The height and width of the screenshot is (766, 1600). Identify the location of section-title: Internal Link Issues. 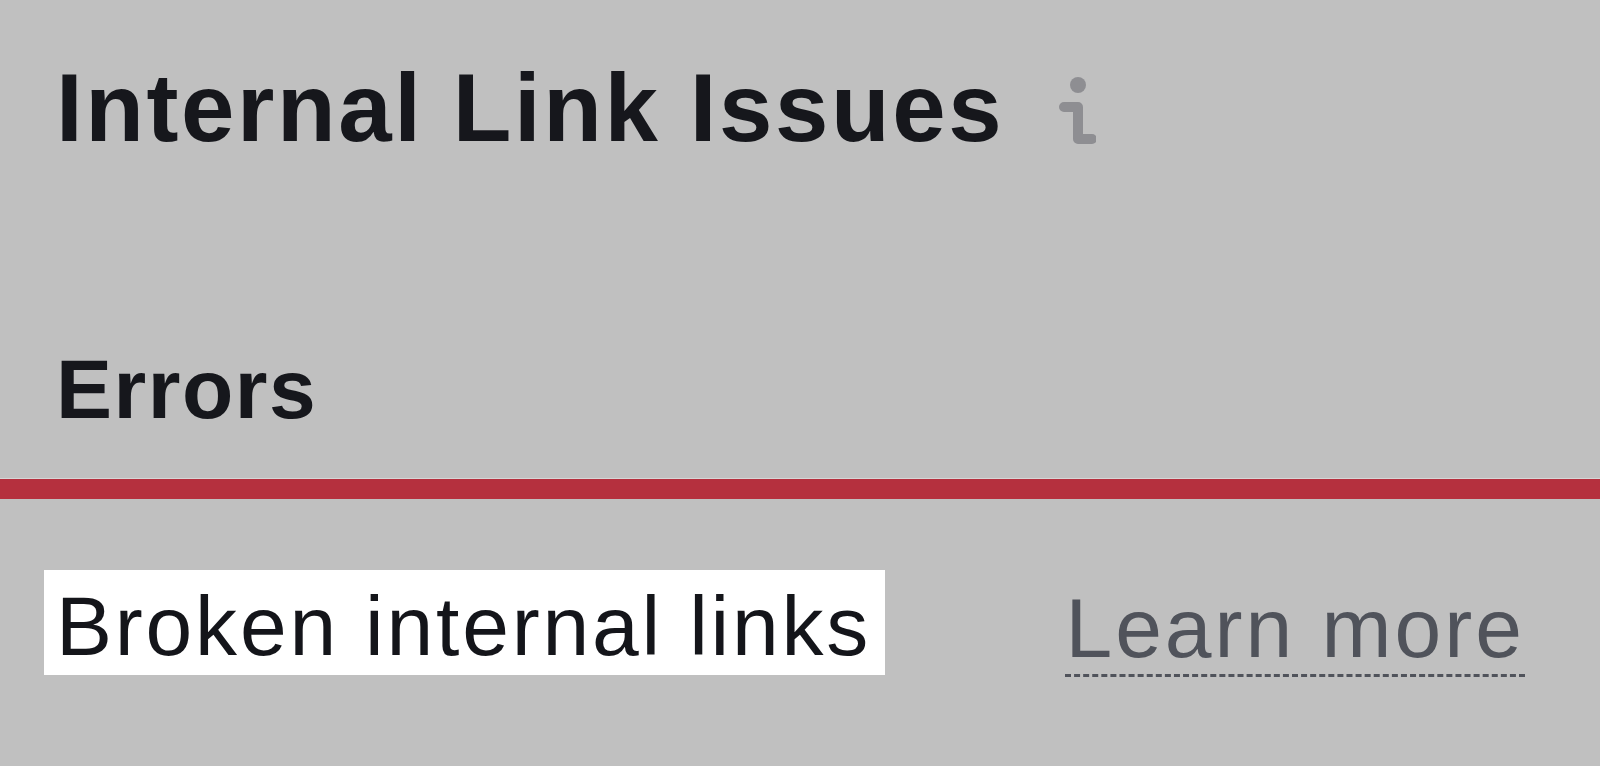
(530, 108).